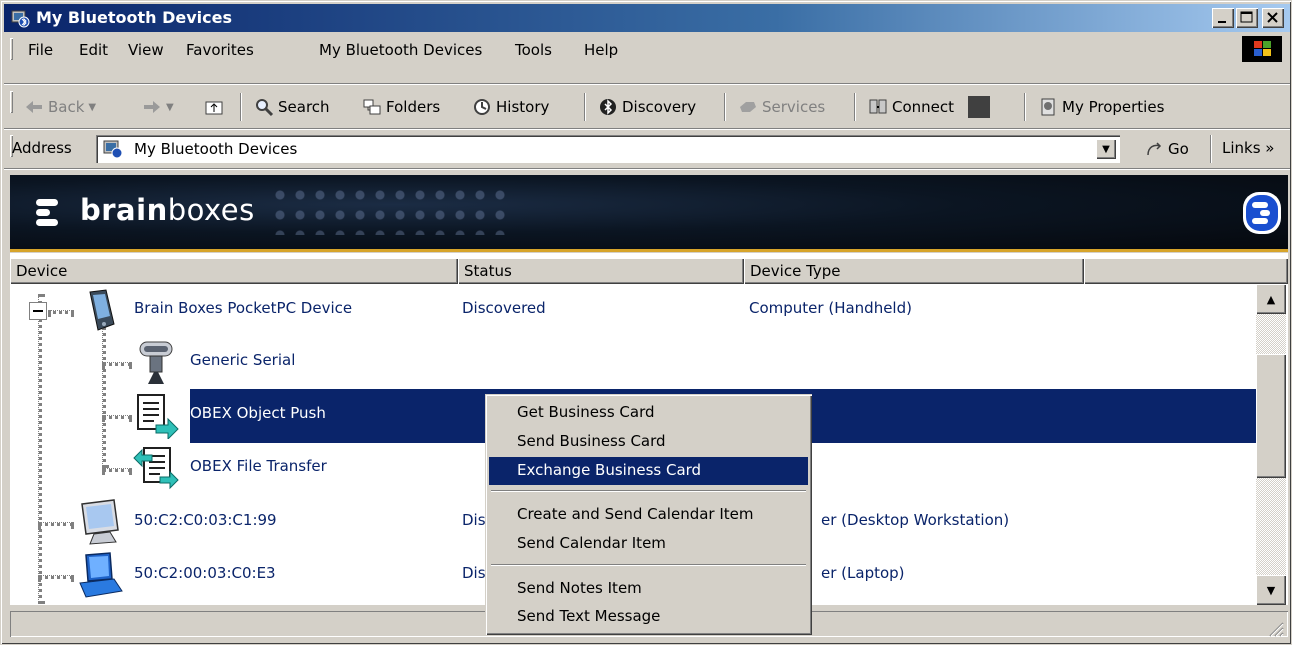 Image resolution: width=1292 pixels, height=645 pixels. Describe the element at coordinates (647, 129) in the screenshot. I see `toolbar-divider` at that location.